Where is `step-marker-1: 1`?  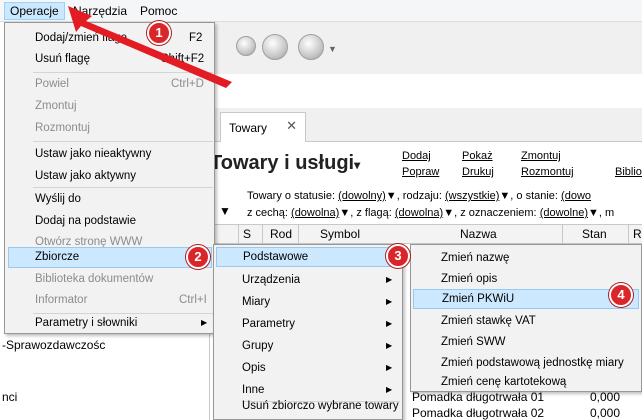 step-marker-1: 1 is located at coordinates (159, 33).